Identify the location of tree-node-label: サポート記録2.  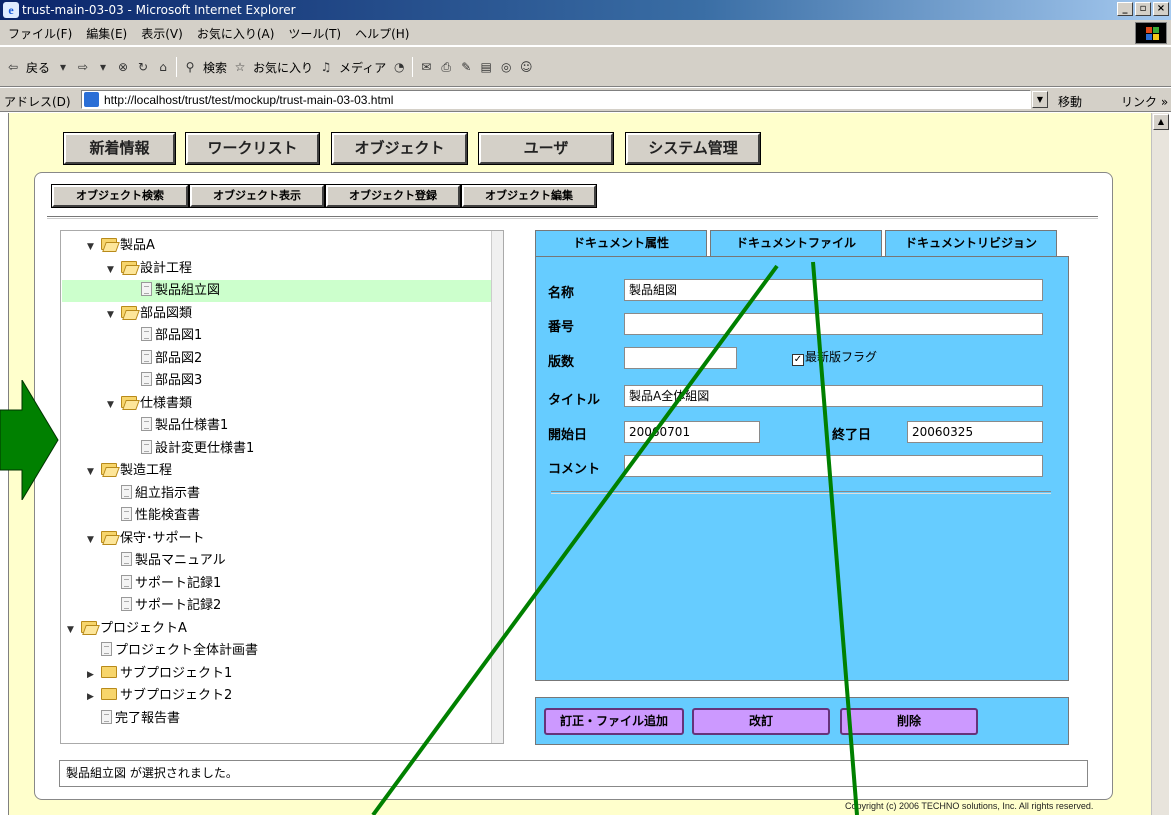
(178, 605).